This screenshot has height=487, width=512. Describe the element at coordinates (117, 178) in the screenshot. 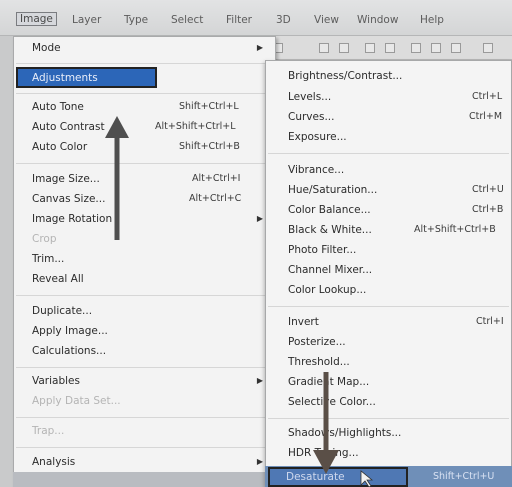

I see `up-arrow-icon` at that location.